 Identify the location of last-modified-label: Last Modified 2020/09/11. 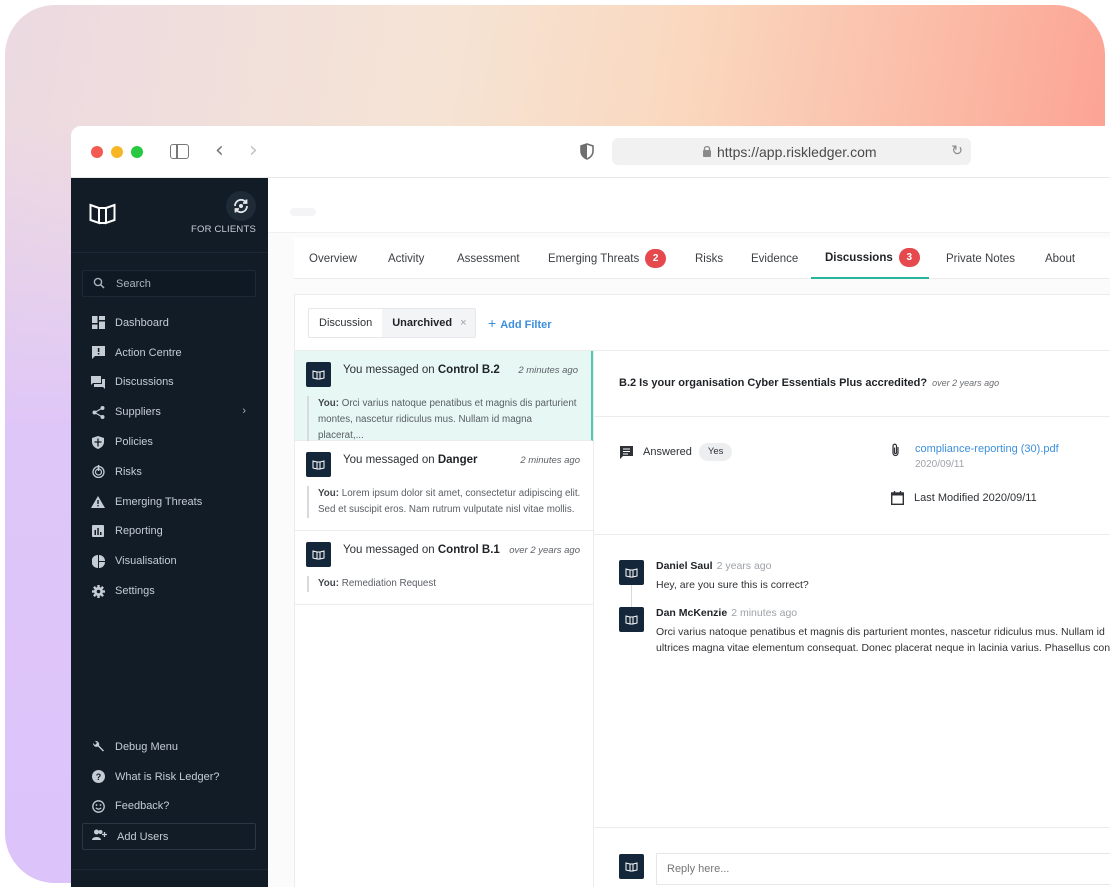
(975, 498).